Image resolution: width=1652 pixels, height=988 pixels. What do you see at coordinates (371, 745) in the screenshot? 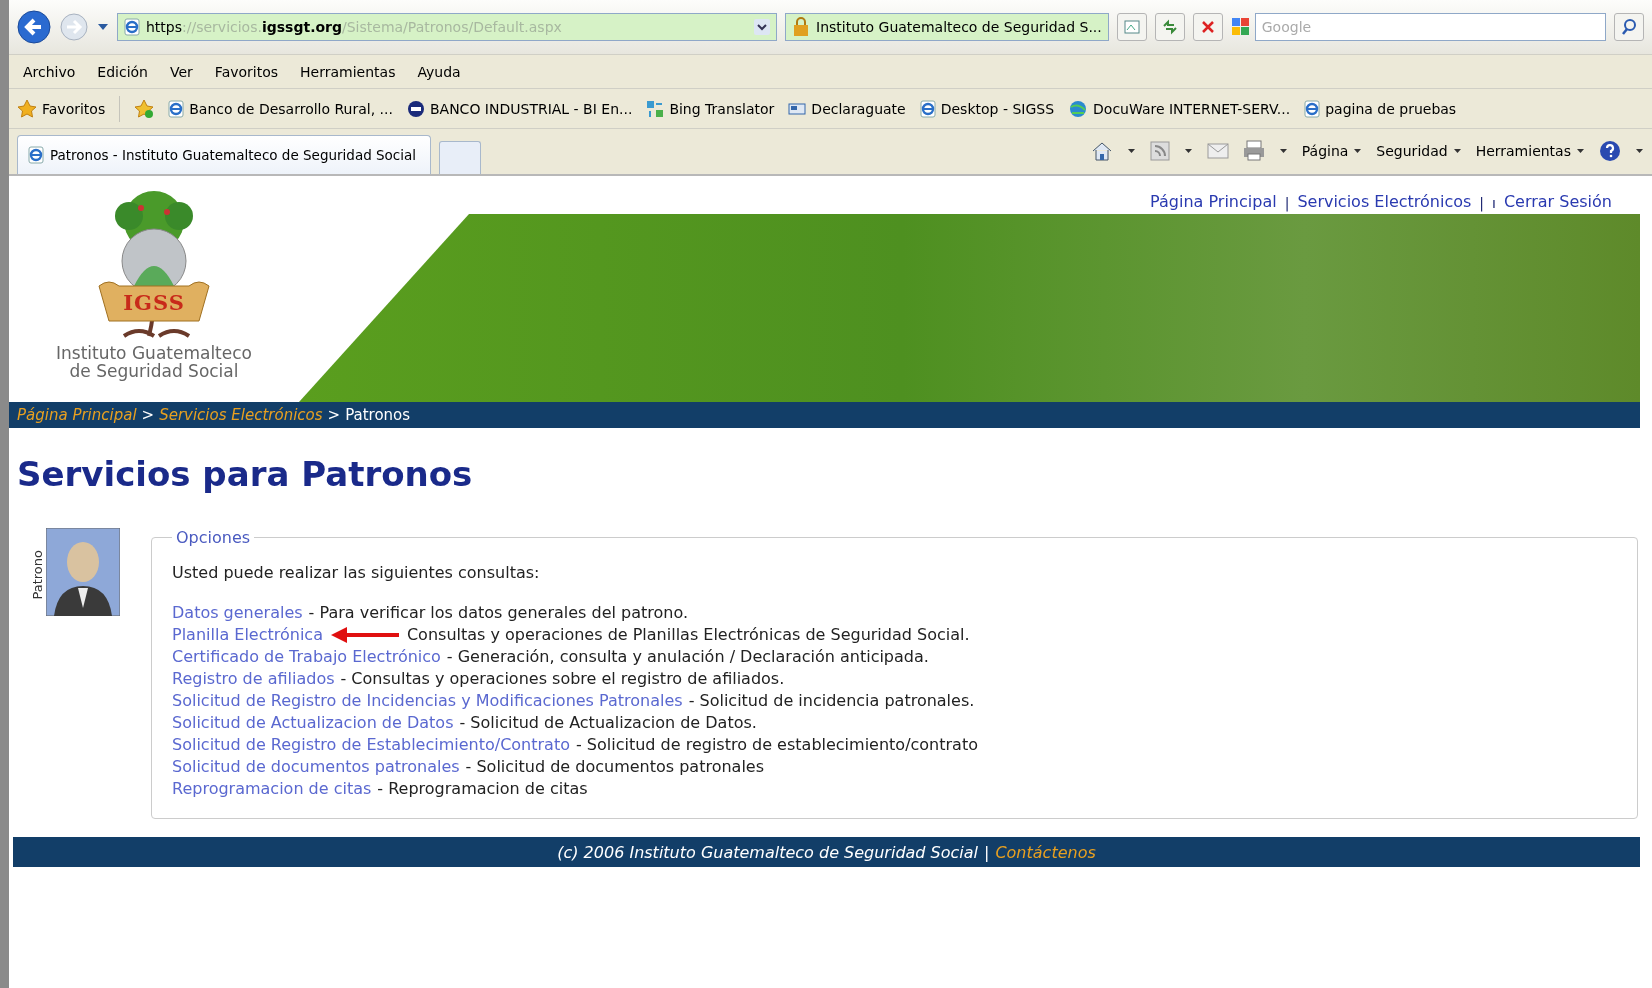
I see `option-link: Solicitud de Registro de Establecimiento/Contrato` at bounding box center [371, 745].